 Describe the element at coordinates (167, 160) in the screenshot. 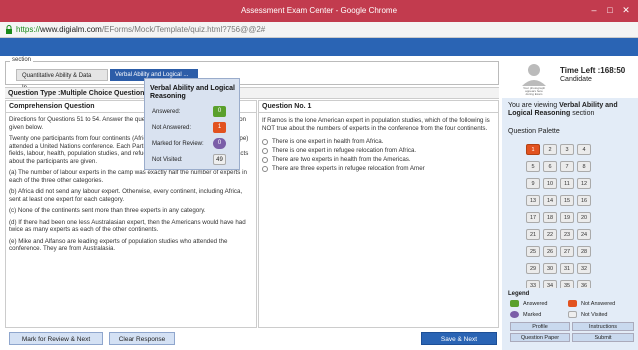

I see `popup-not-visited-label: Not Visited:` at that location.